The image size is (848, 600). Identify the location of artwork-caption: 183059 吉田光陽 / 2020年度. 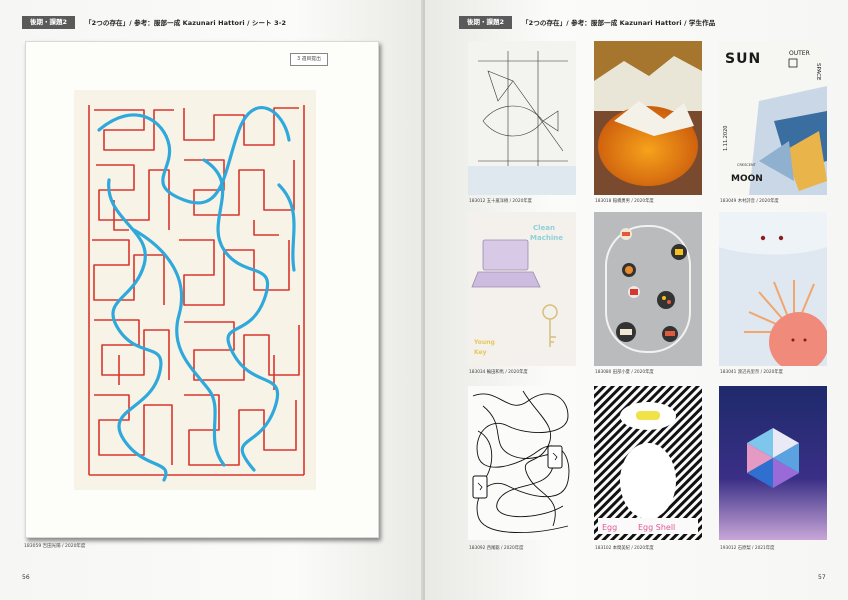
(55, 546).